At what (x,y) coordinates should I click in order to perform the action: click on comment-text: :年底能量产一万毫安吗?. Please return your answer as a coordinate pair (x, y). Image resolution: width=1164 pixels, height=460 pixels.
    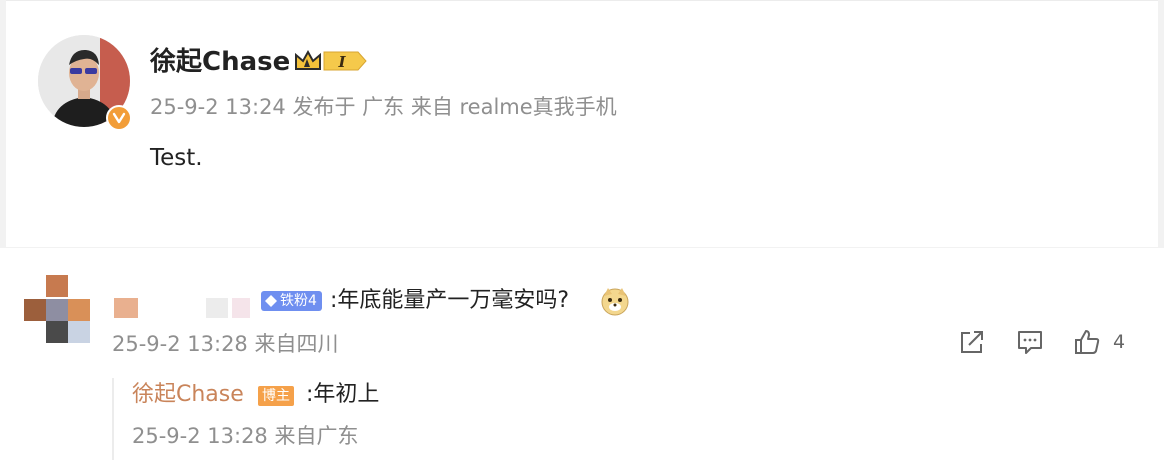
    Looking at the image, I should click on (450, 300).